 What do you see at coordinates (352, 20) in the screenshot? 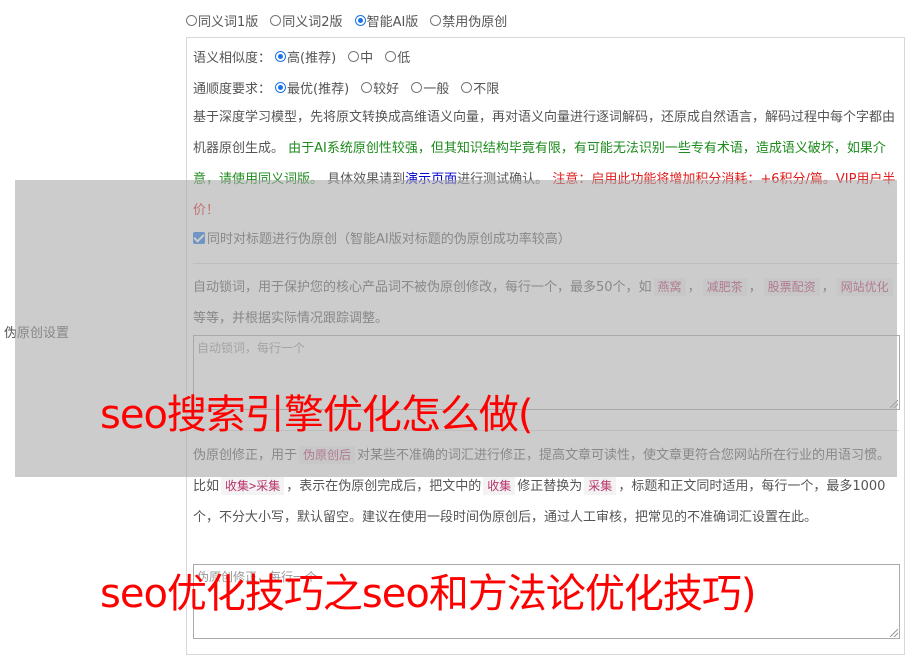
I see `mode-radio-group: 同义词1版 同义词2版 智能AI版 禁用伪原创` at bounding box center [352, 20].